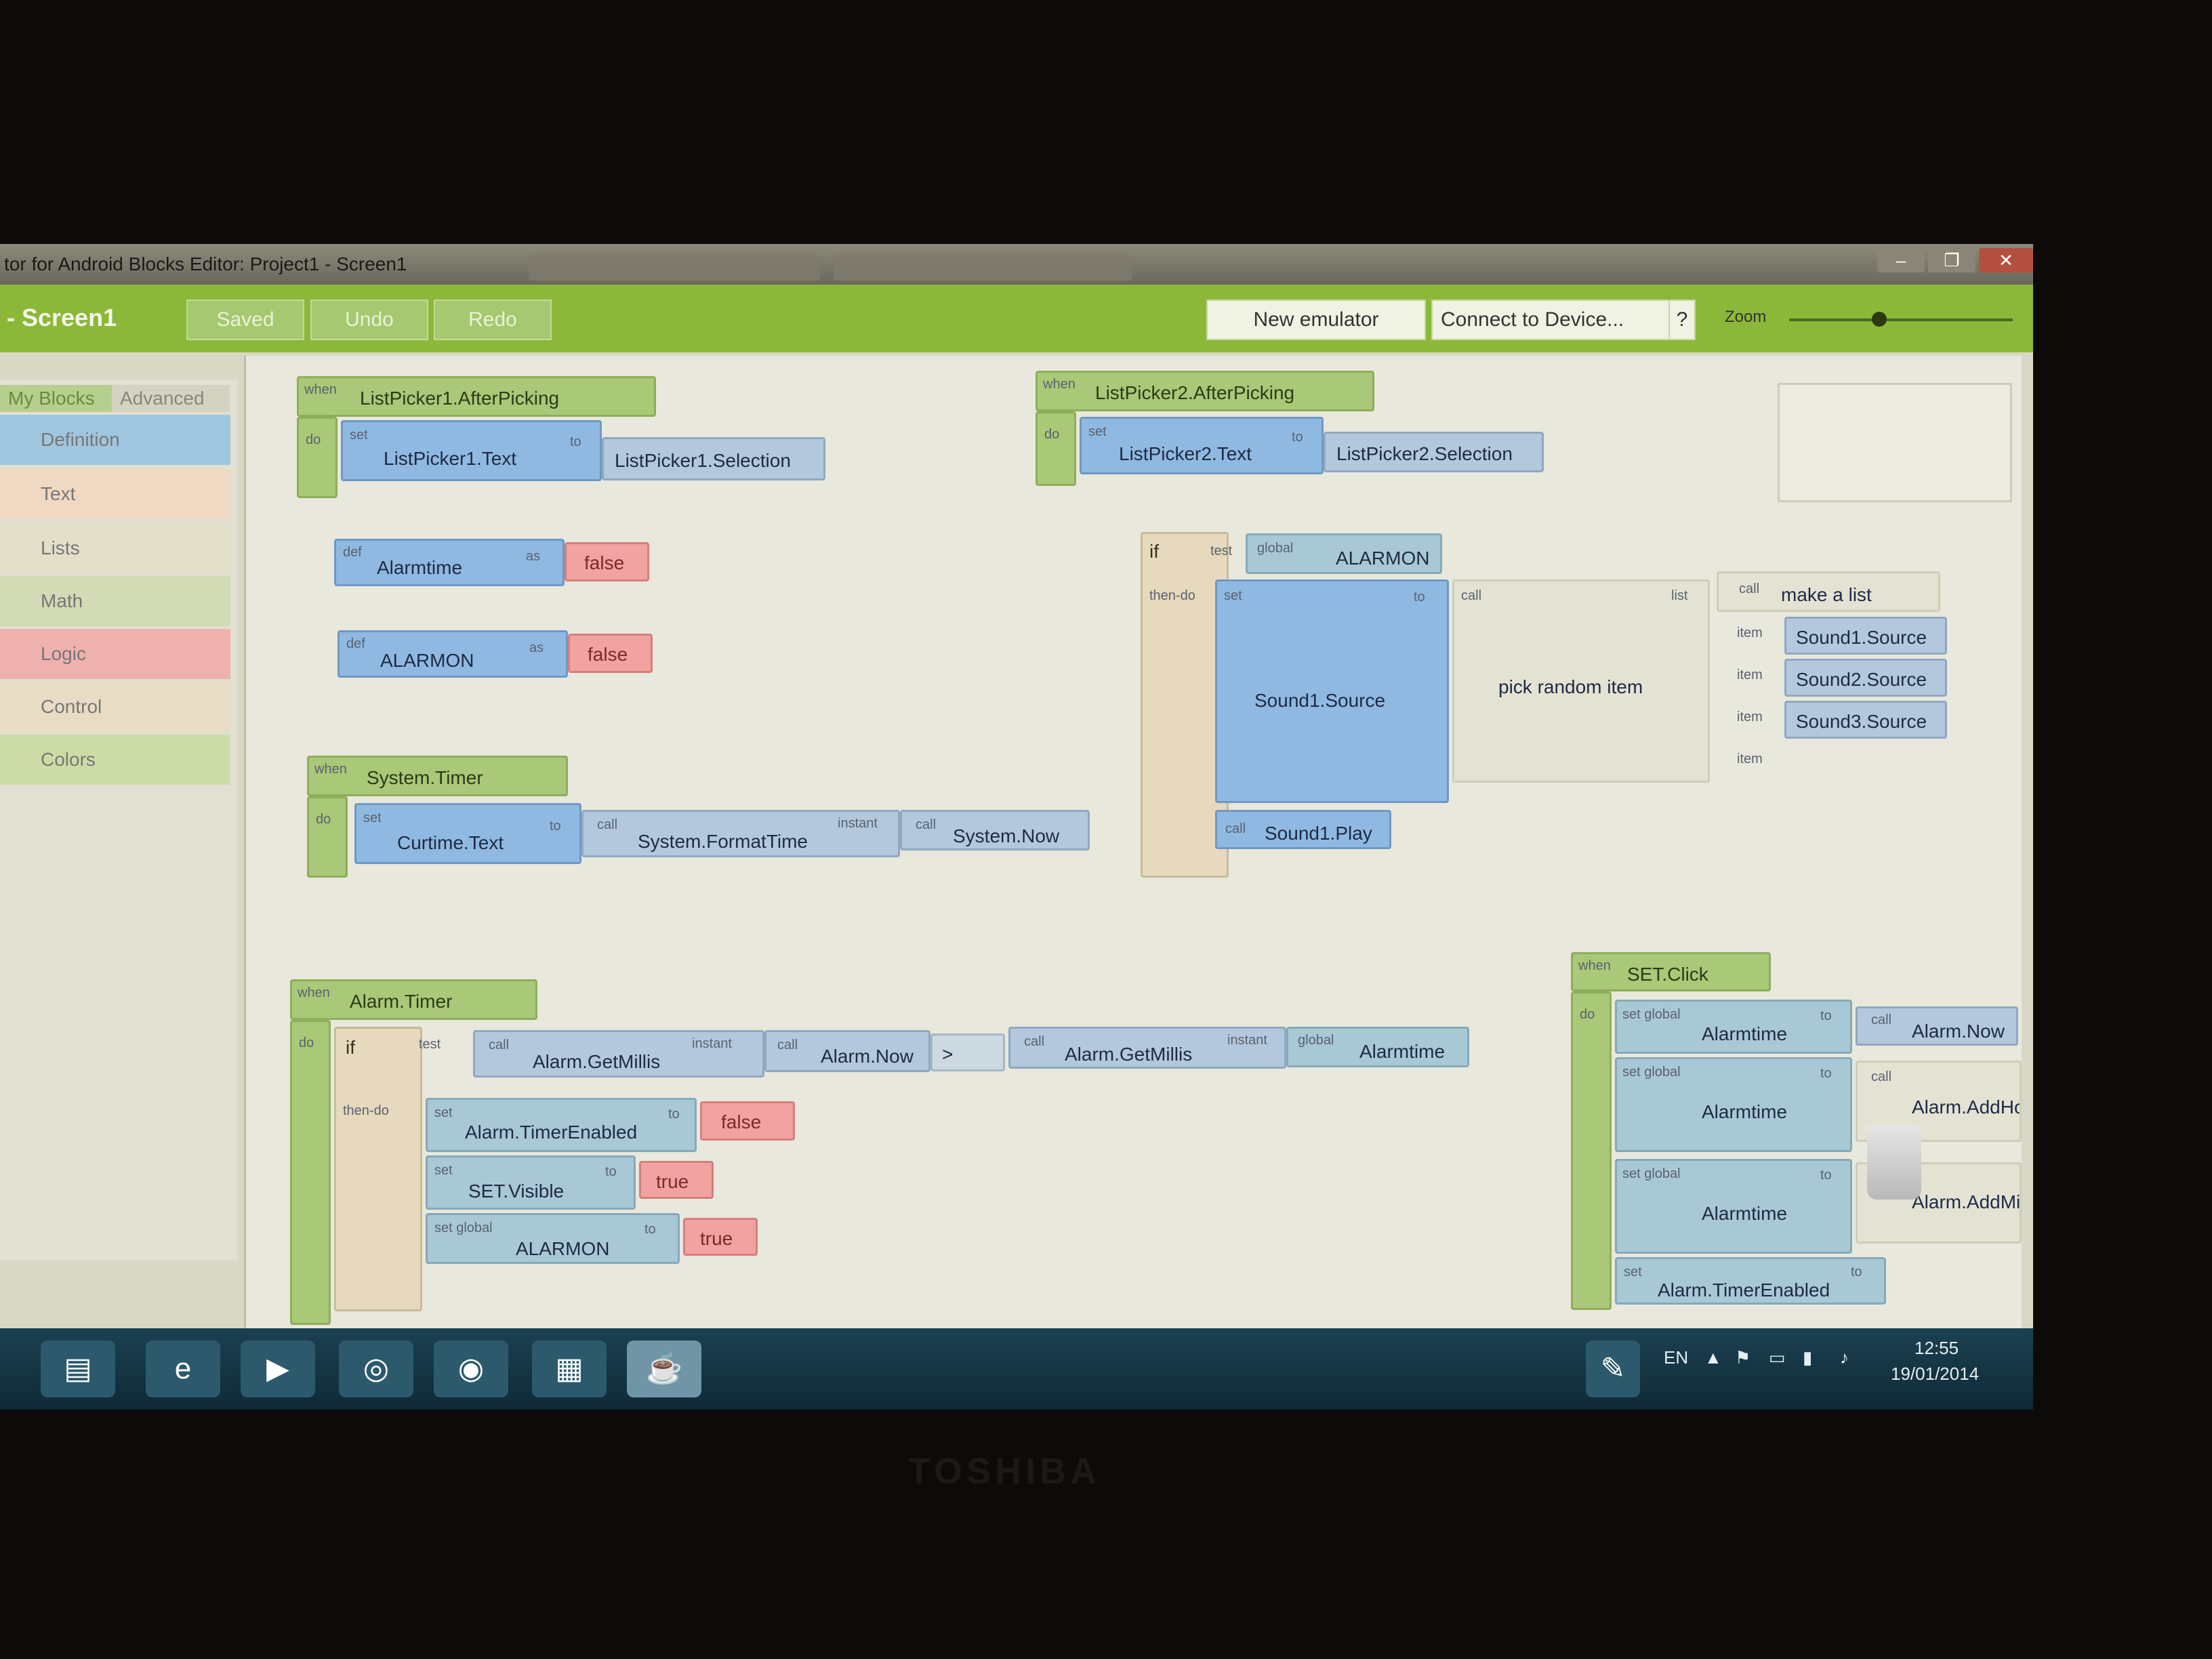 This screenshot has height=1659, width=2212. What do you see at coordinates (1845, 1357) in the screenshot?
I see `volume-icon: ♪` at bounding box center [1845, 1357].